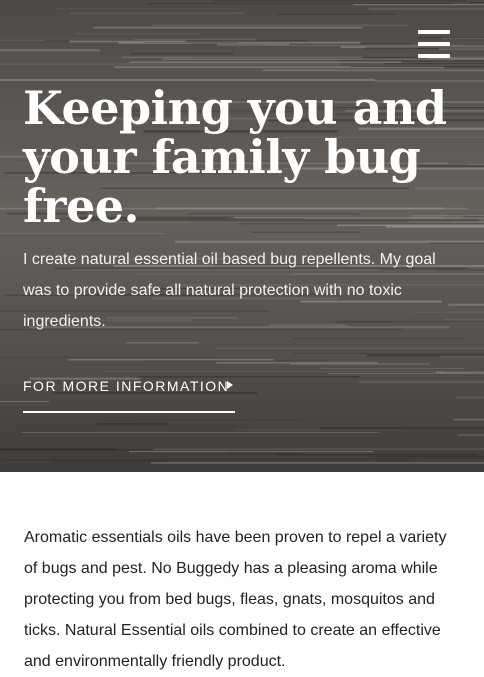  What do you see at coordinates (129, 395) in the screenshot?
I see `more-information-link: FOR MORE INFORMATION` at bounding box center [129, 395].